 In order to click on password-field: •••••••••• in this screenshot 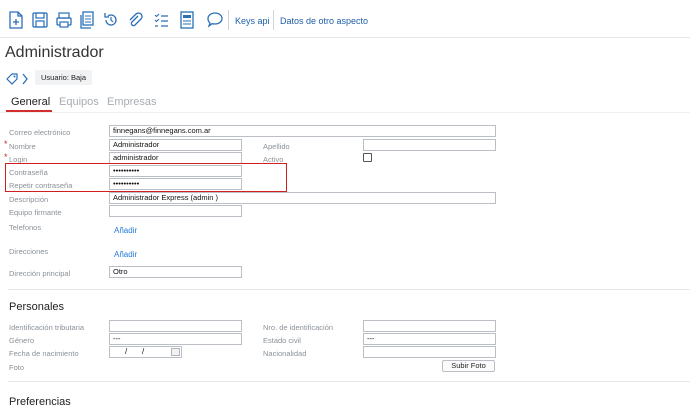, I will do `click(175, 171)`.